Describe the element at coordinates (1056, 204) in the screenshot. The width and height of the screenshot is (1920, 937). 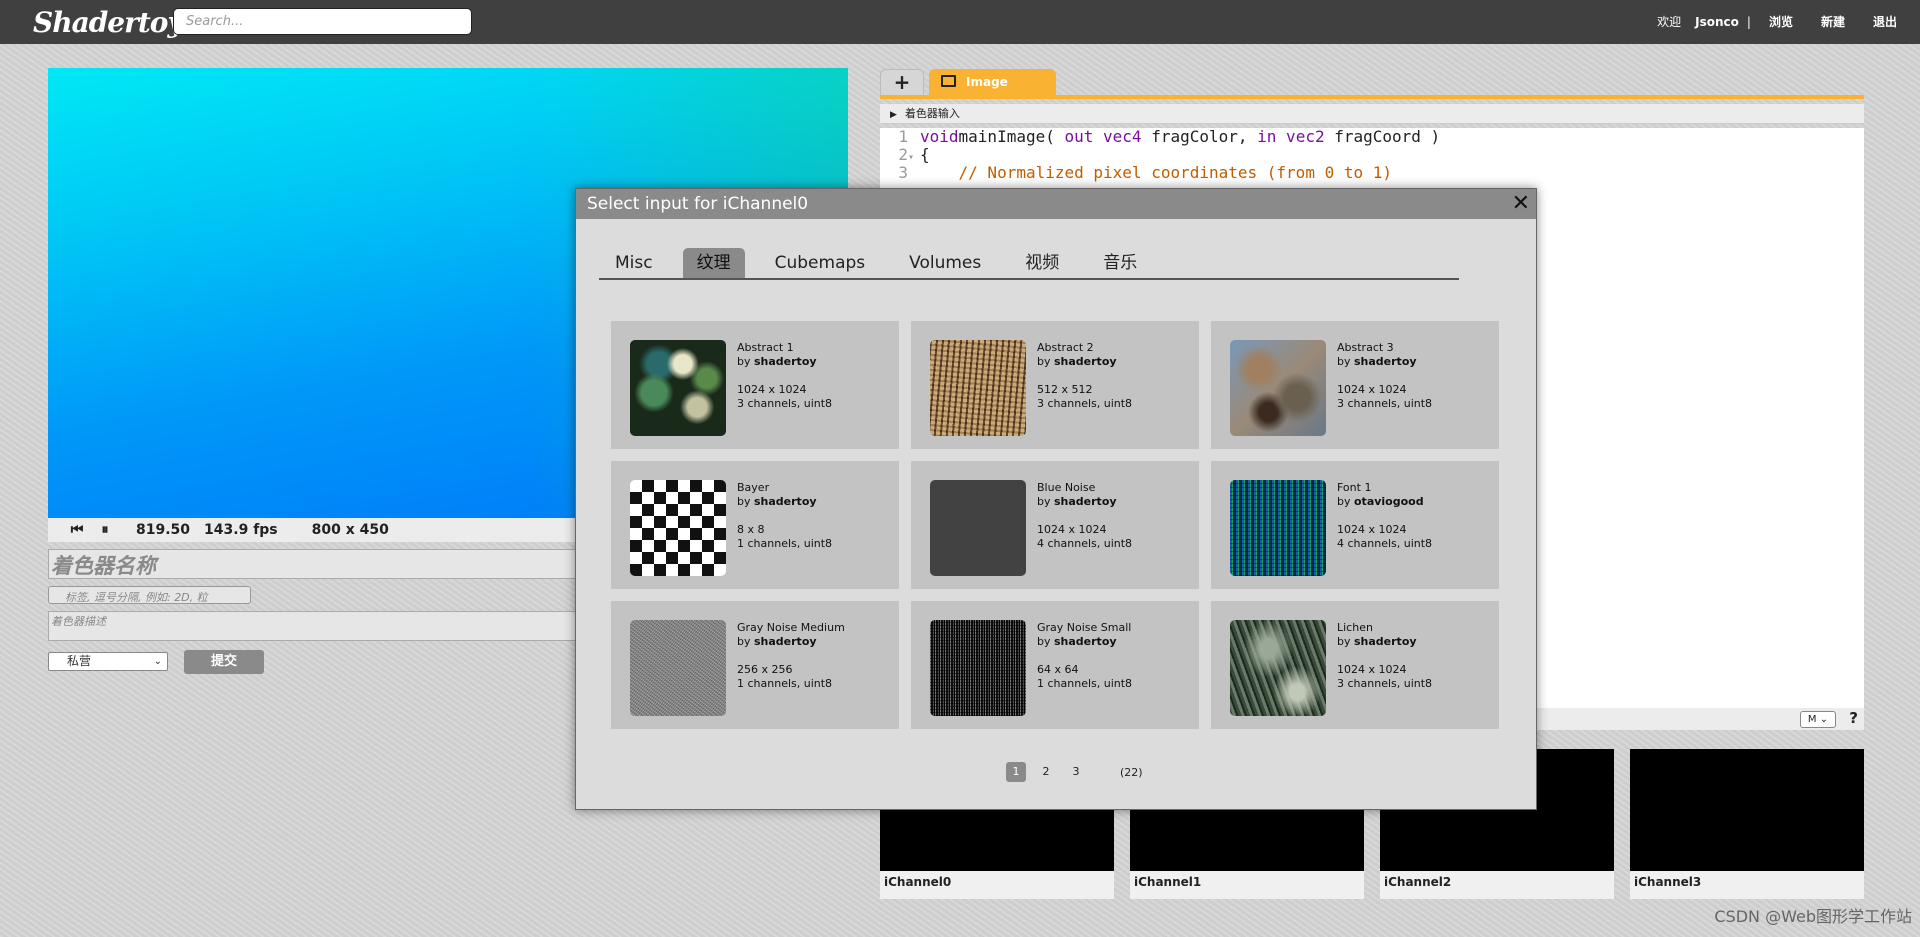
I see `dialog-header: Select input for iChannel0 ✕` at that location.